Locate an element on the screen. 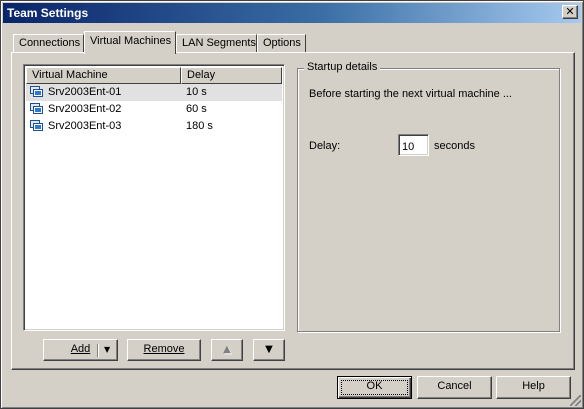  cancel-button-label: Cancel is located at coordinates (454, 386).